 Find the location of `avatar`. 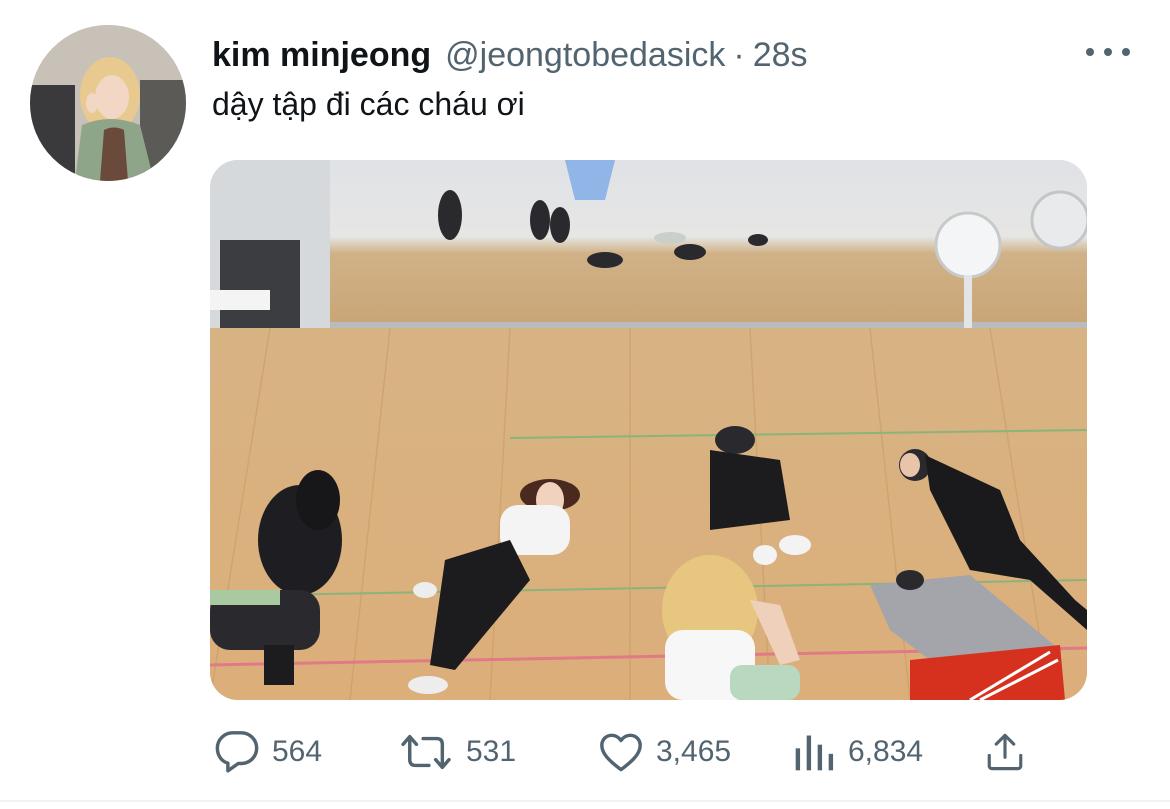

avatar is located at coordinates (108, 103).